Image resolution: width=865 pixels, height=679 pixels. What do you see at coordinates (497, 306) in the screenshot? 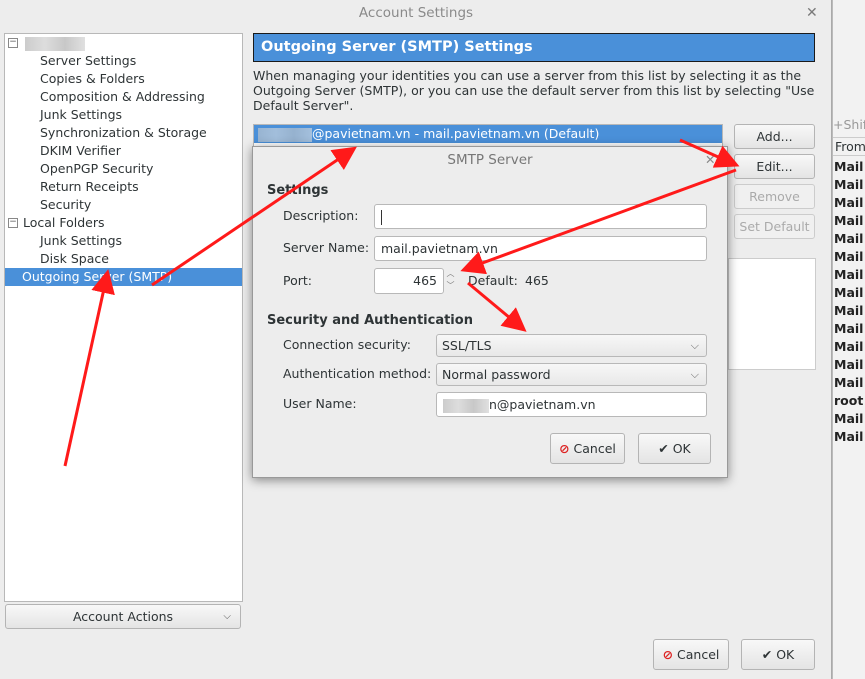
I see `arrow-to-security` at bounding box center [497, 306].